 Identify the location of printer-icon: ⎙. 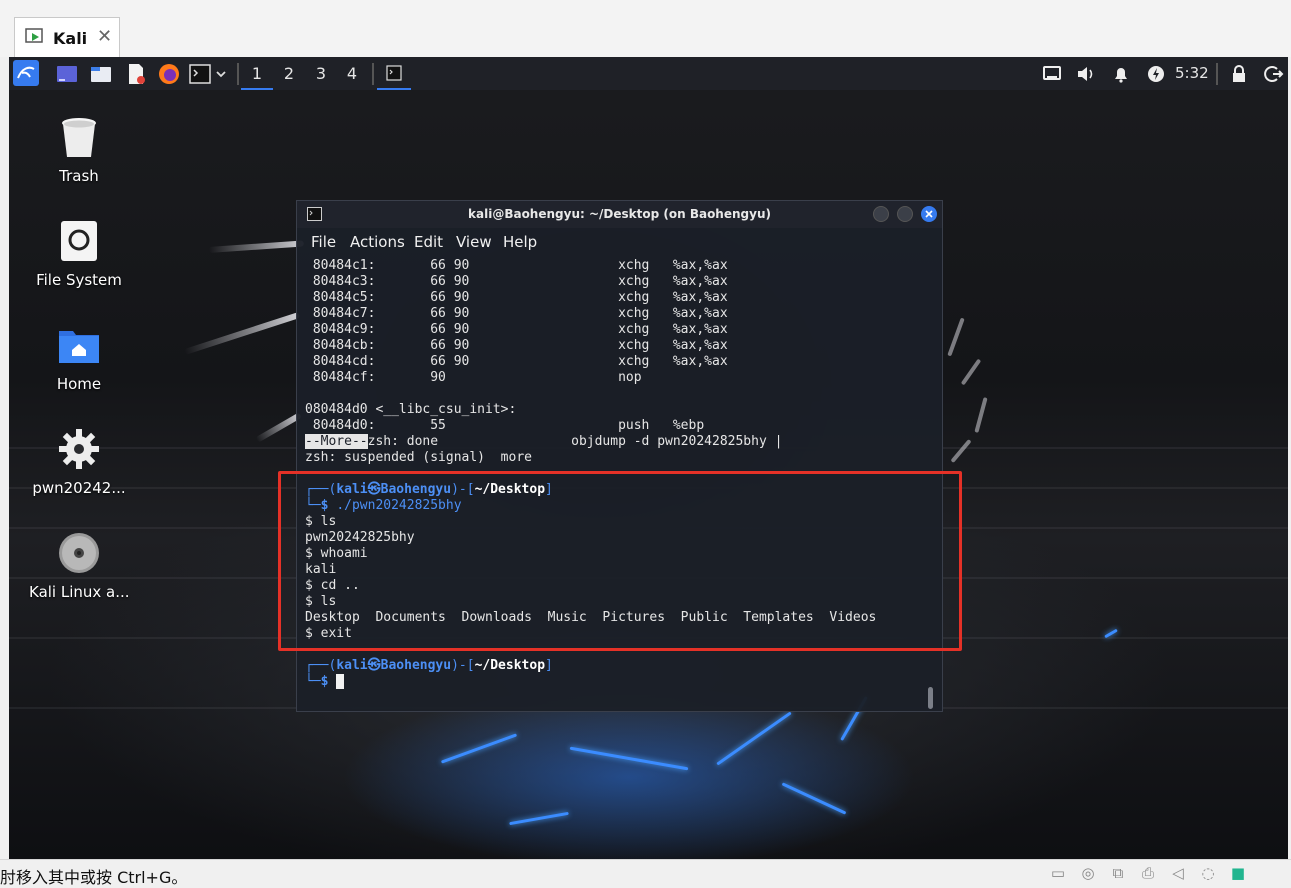
(1148, 873).